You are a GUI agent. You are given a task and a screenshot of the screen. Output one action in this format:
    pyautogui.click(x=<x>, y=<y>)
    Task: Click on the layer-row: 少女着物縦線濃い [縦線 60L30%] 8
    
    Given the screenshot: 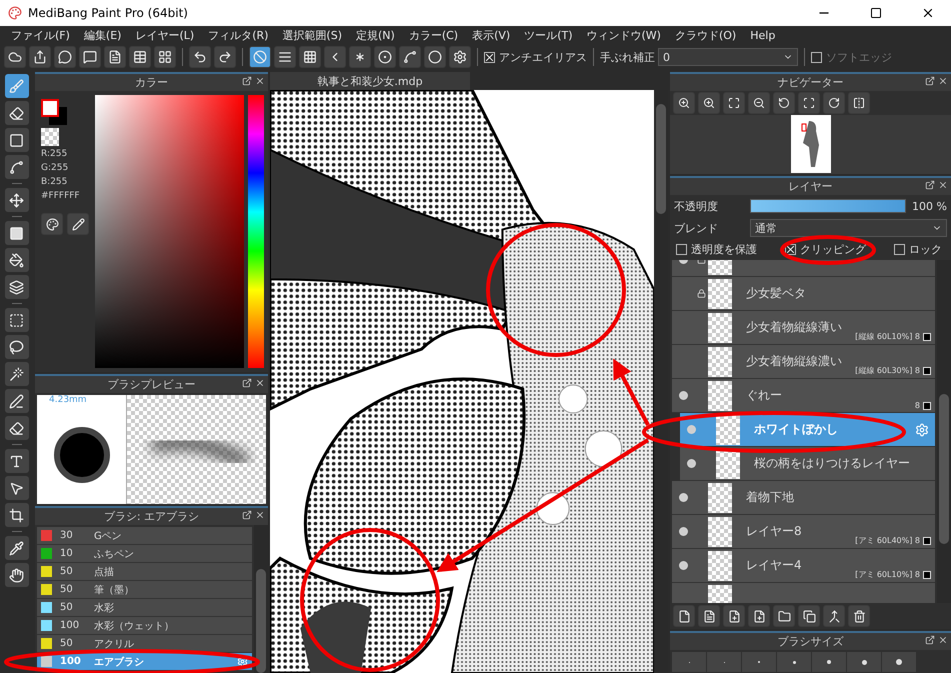 What is the action you would take?
    pyautogui.click(x=803, y=362)
    